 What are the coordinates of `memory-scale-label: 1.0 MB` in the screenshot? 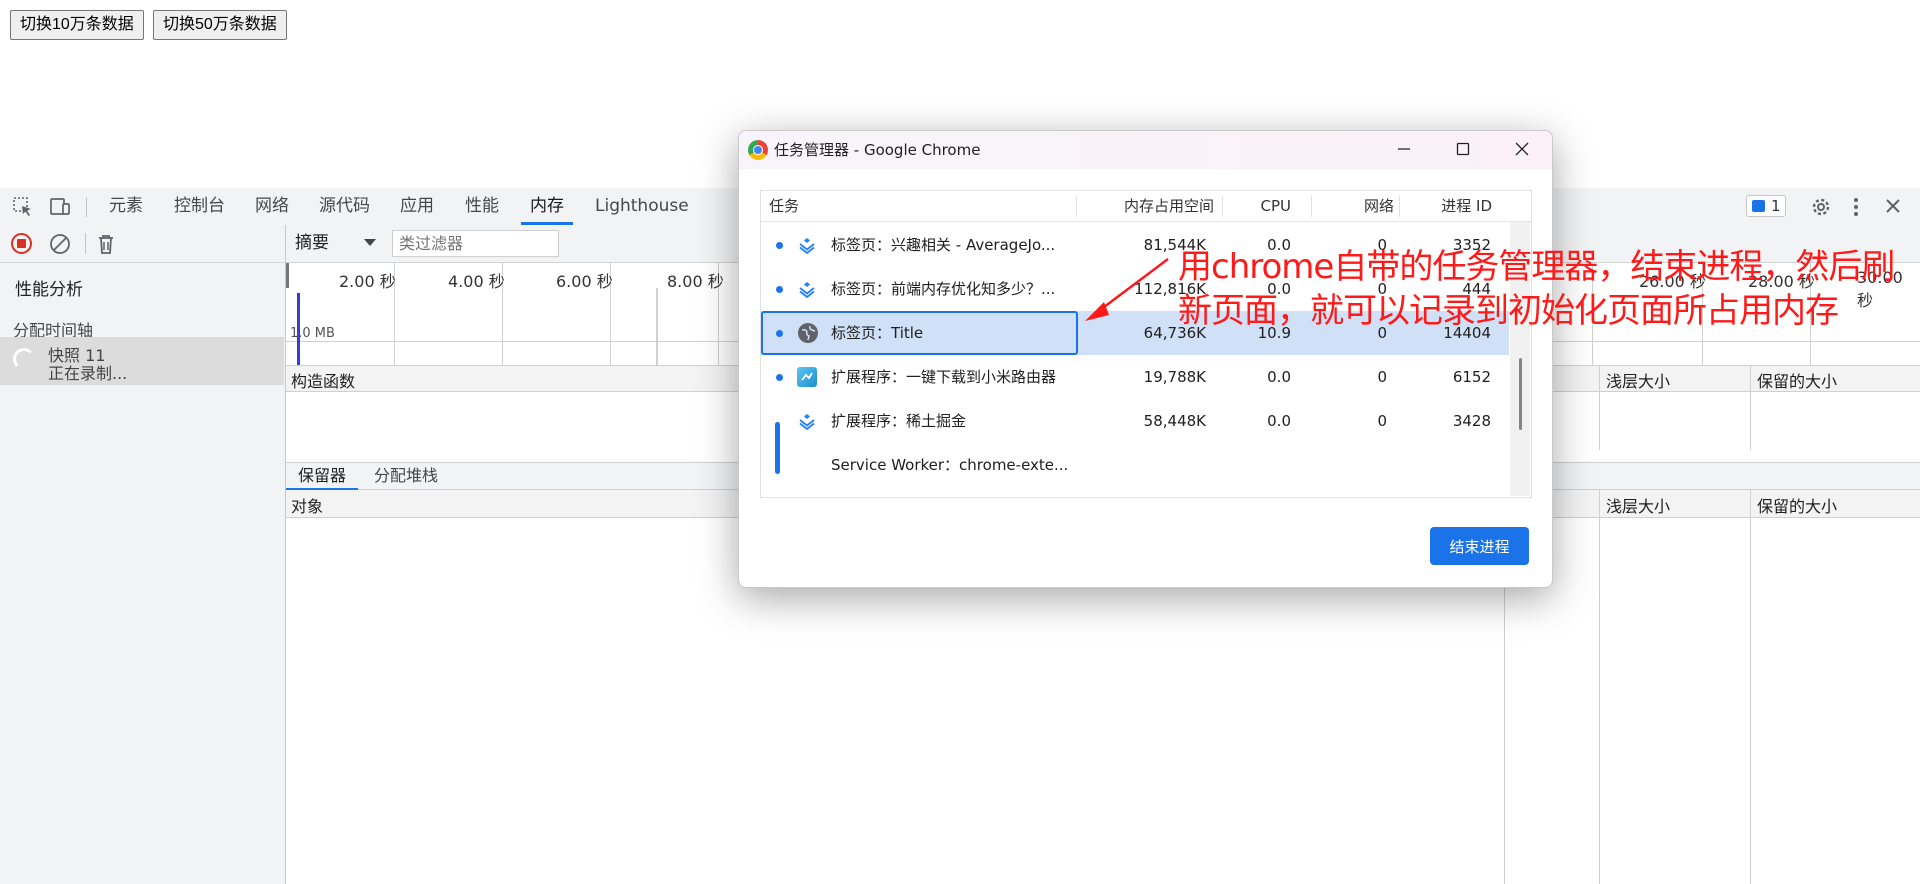 It's located at (312, 333).